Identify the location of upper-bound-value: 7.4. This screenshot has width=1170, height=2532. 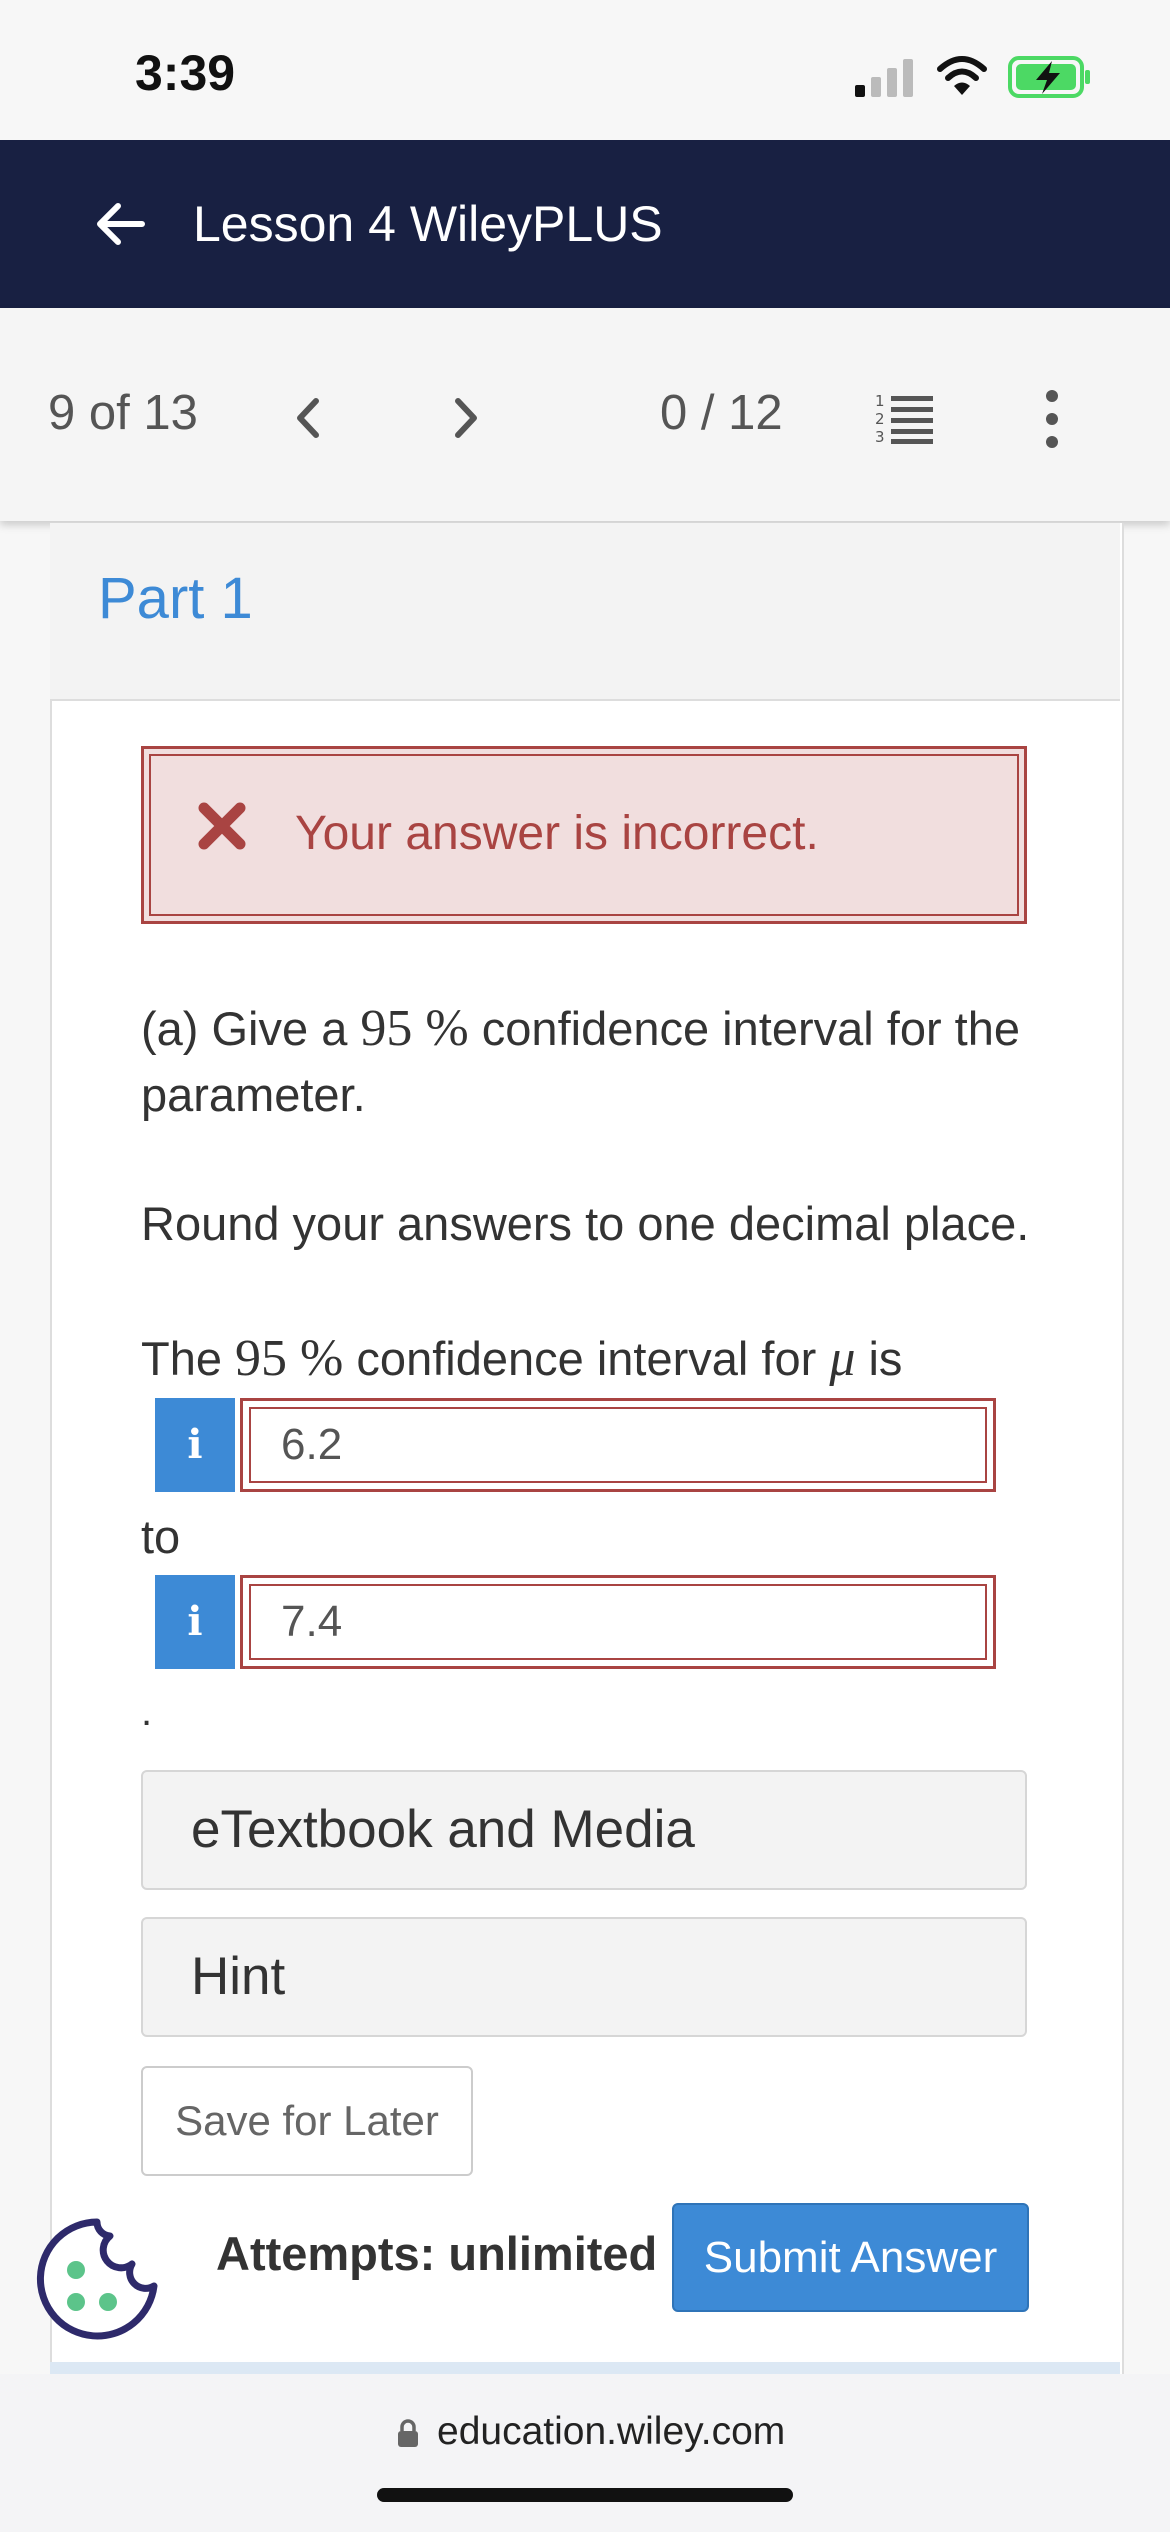
(618, 1622).